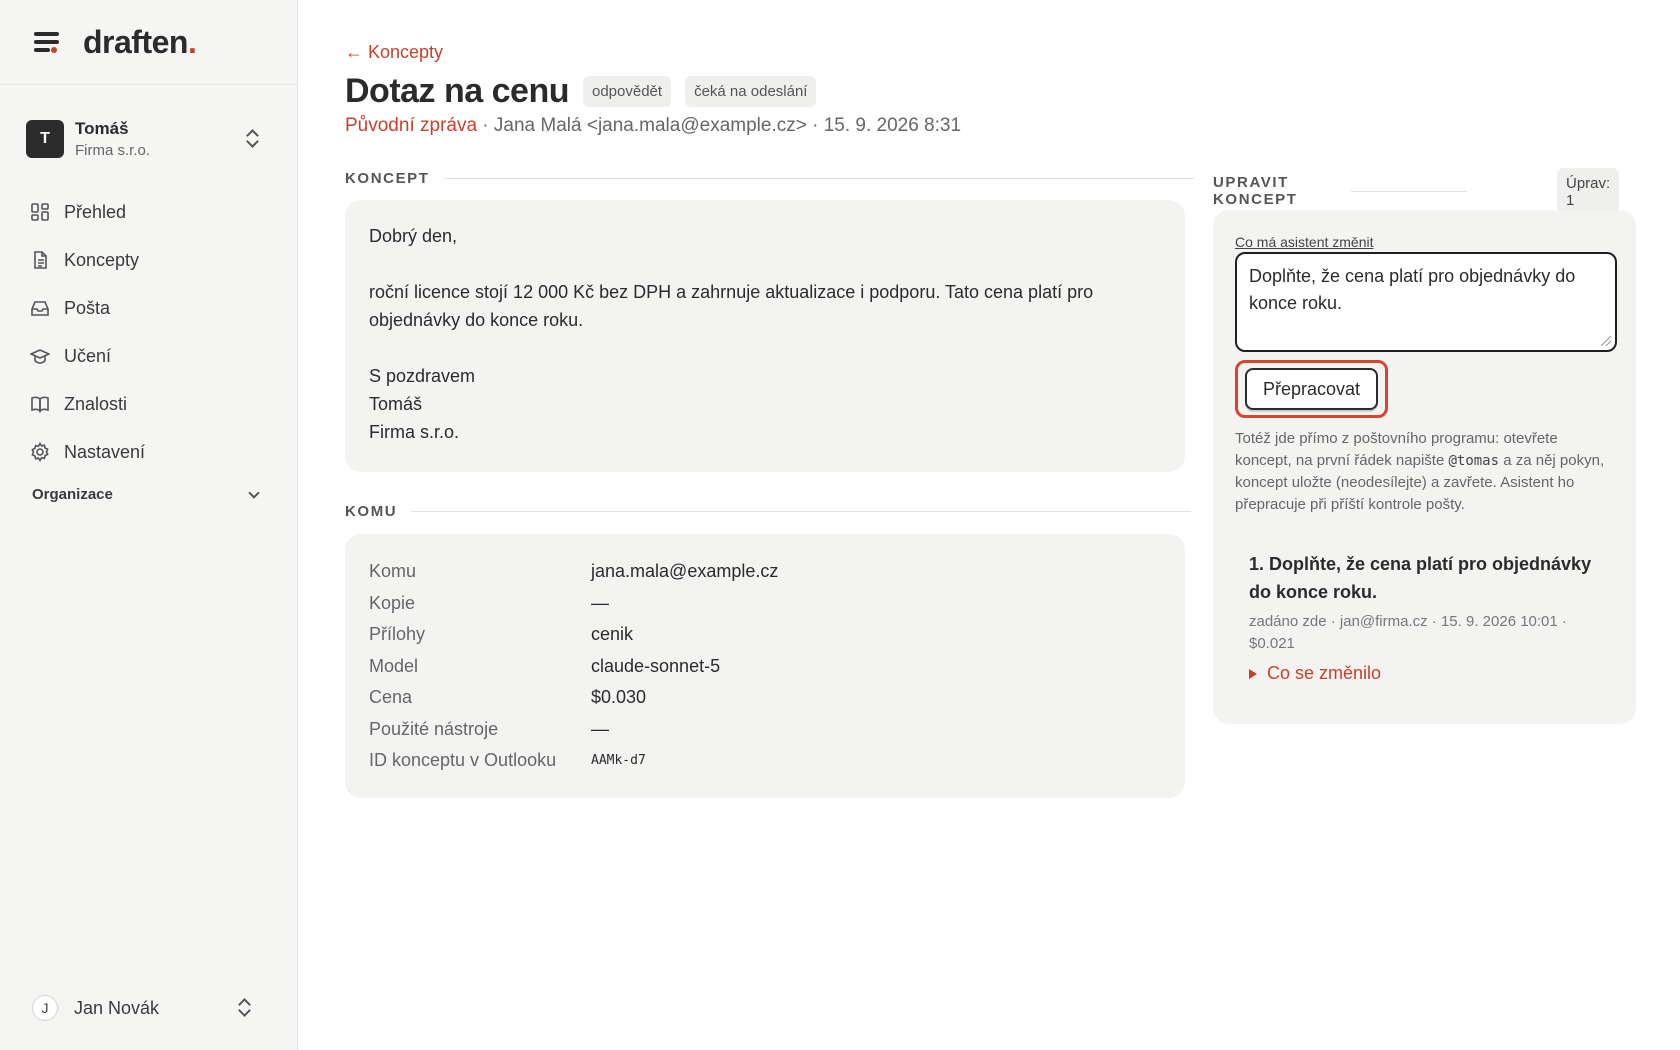 This screenshot has width=1680, height=1050. What do you see at coordinates (463, 760) in the screenshot?
I see `detail-key: ID konceptu v Outlooku` at bounding box center [463, 760].